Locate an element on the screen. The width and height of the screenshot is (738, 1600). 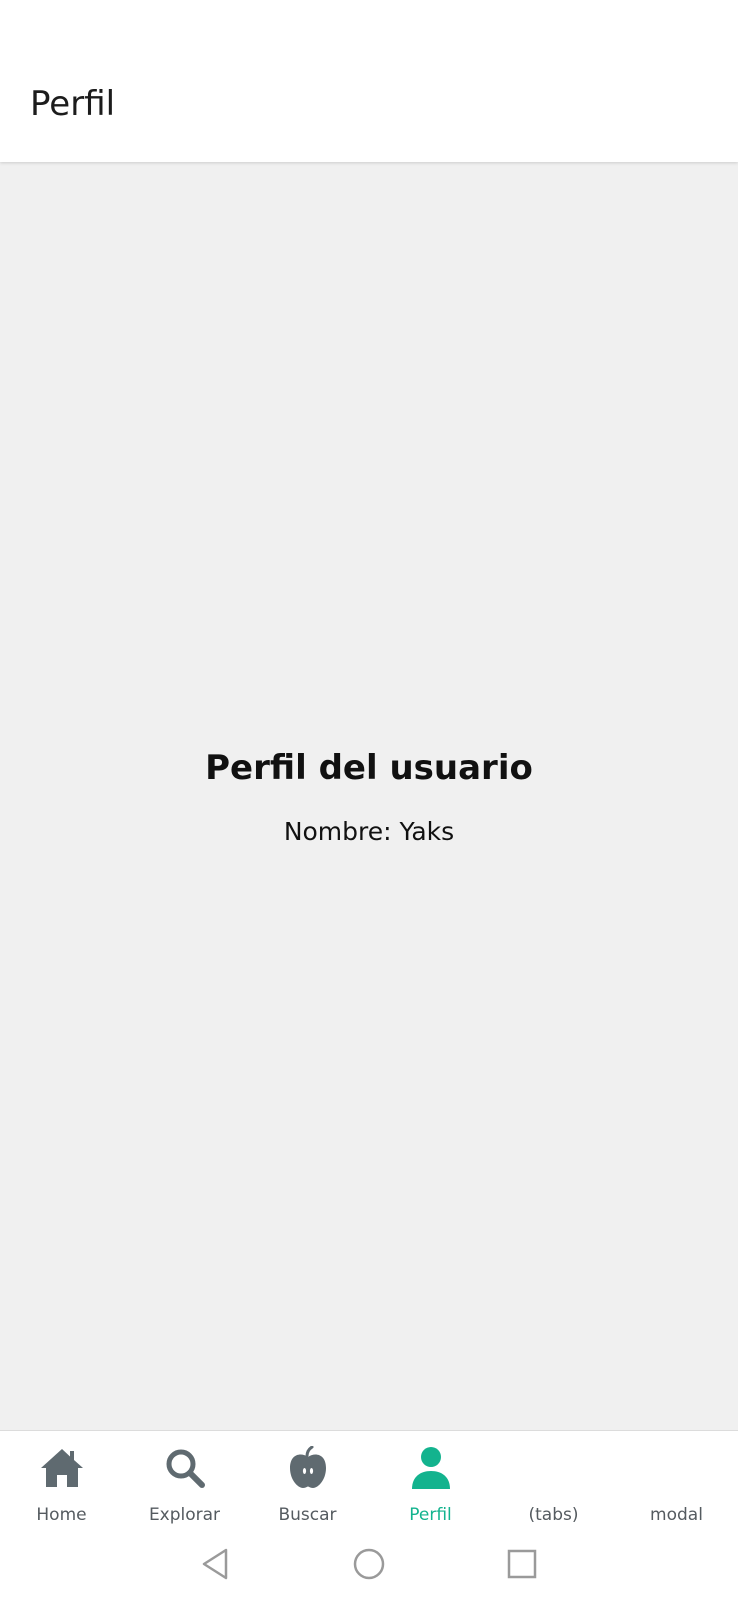
search-icon is located at coordinates (184, 1468).